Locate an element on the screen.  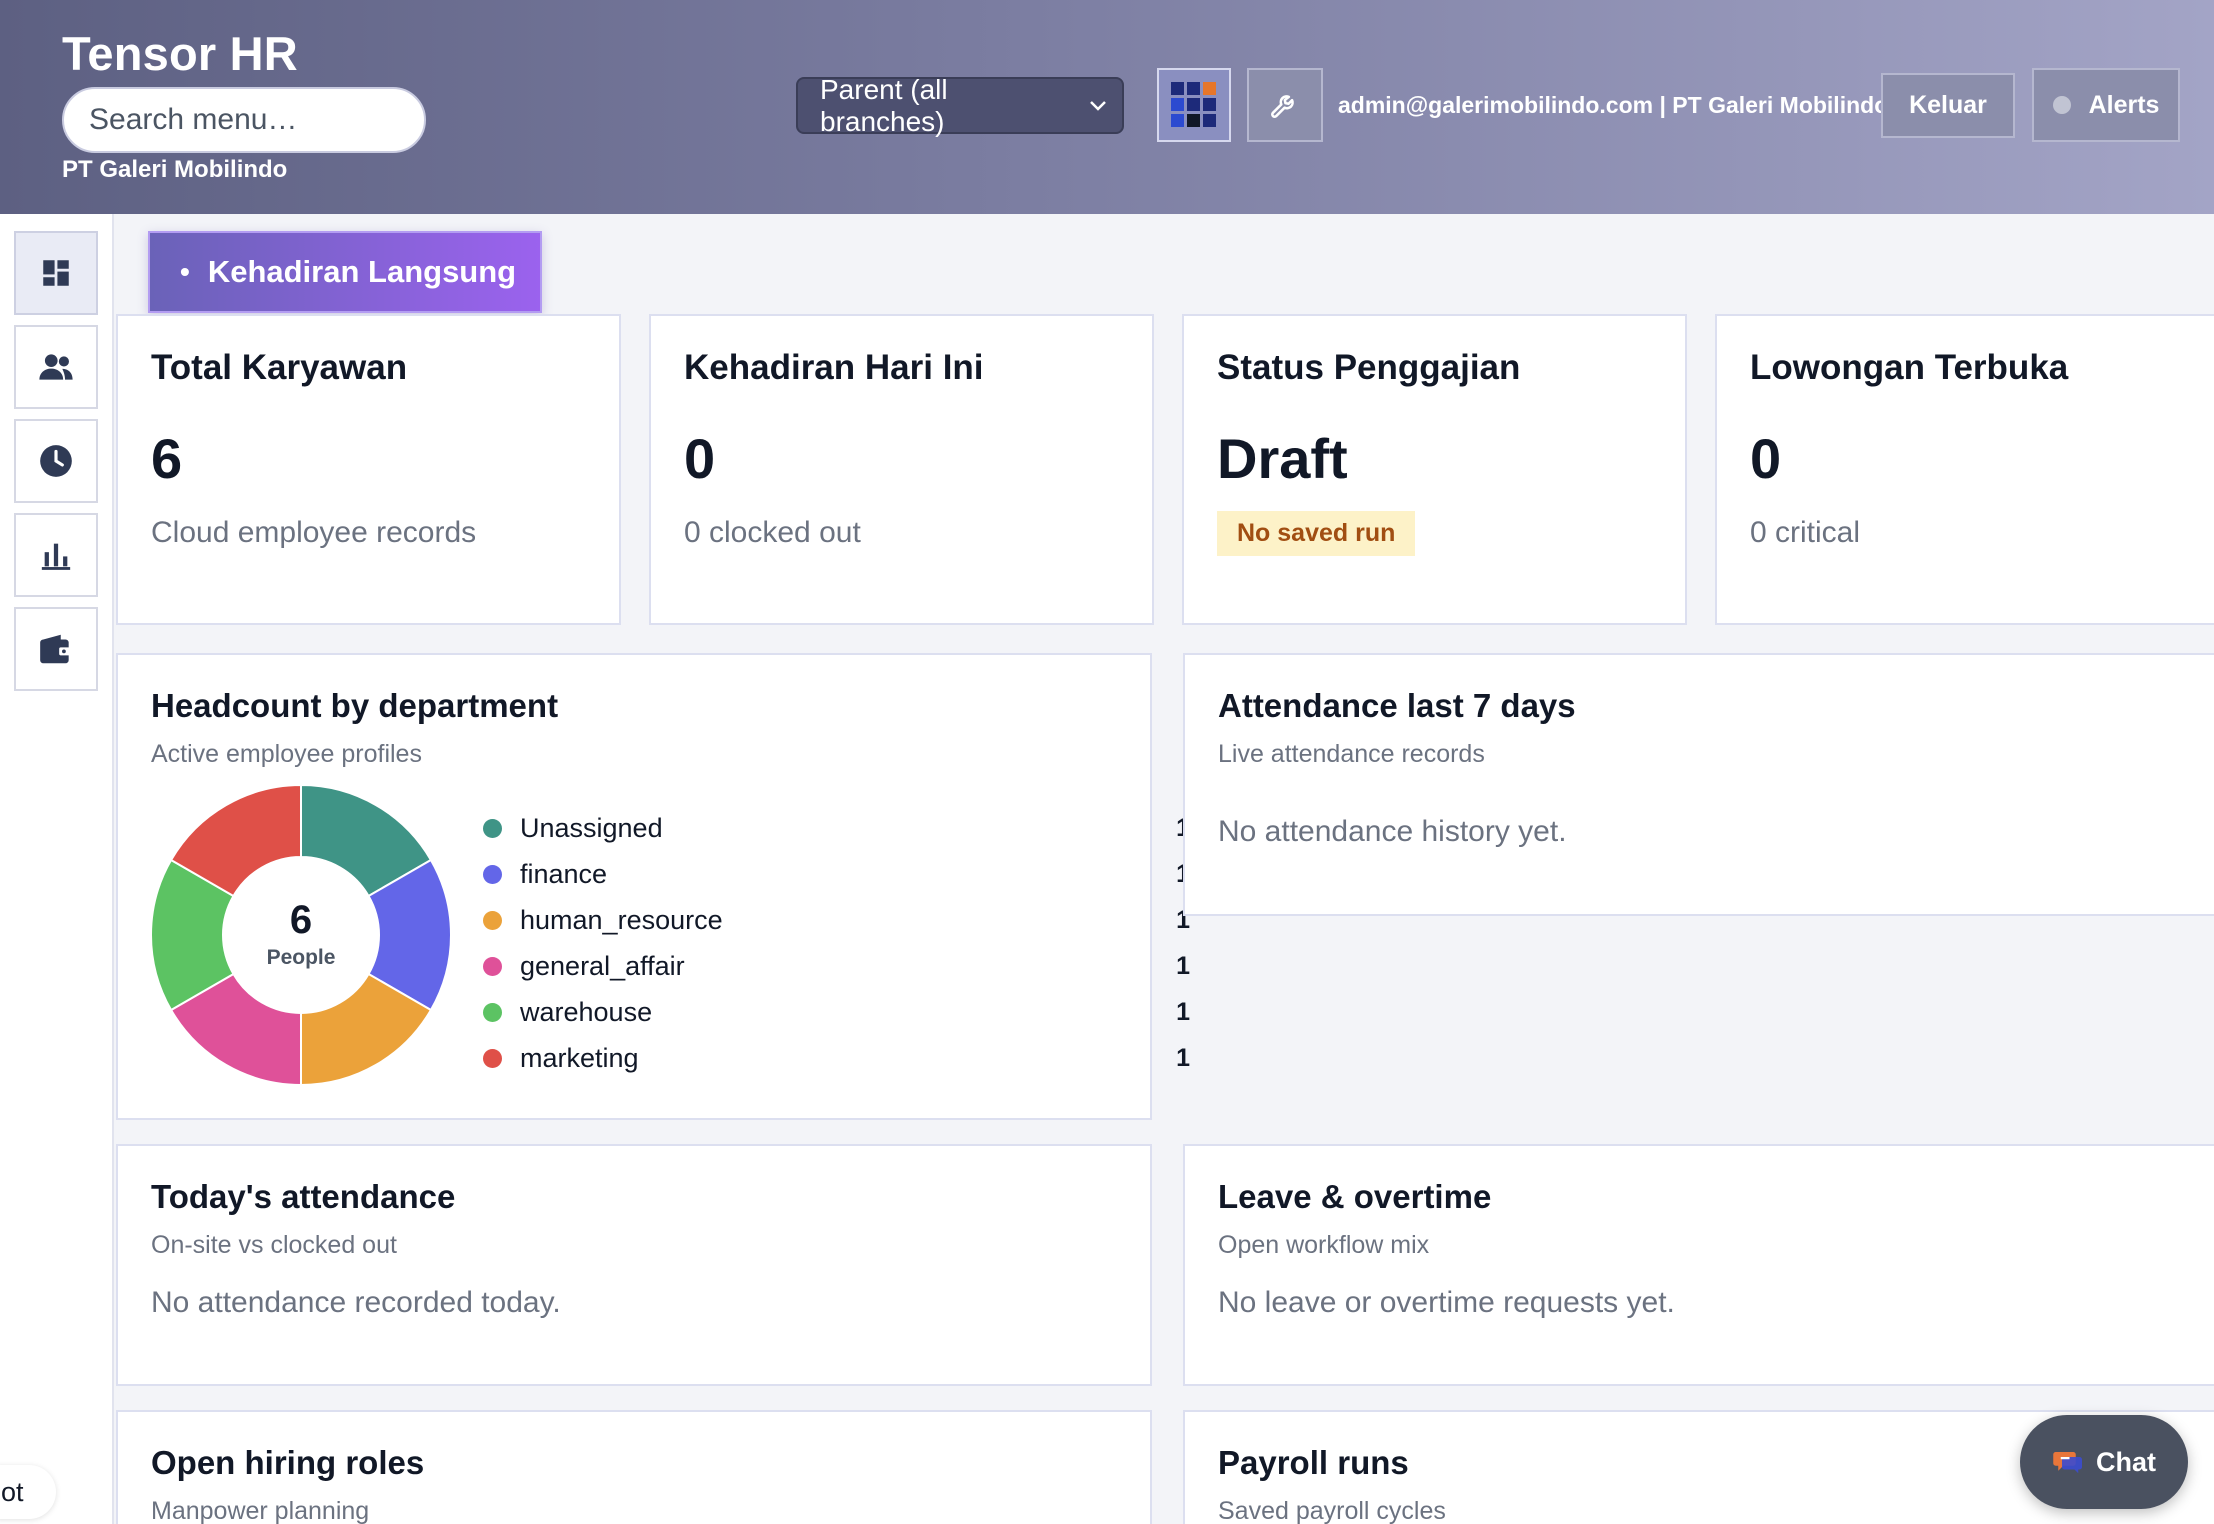
empty-state: No attendance recorded today. is located at coordinates (356, 1302).